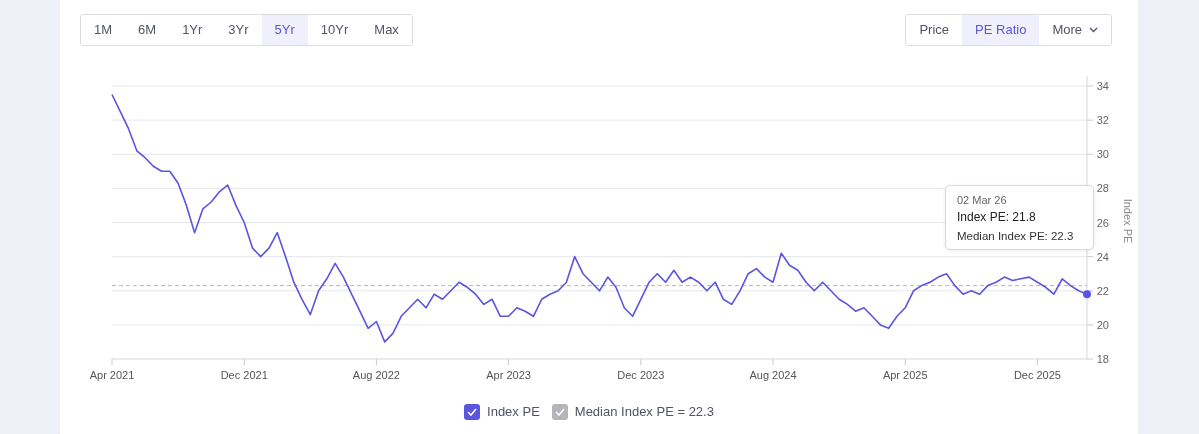 This screenshot has width=1199, height=434. I want to click on tooltip-text: Median Index PE: 22.3, so click(1016, 236).